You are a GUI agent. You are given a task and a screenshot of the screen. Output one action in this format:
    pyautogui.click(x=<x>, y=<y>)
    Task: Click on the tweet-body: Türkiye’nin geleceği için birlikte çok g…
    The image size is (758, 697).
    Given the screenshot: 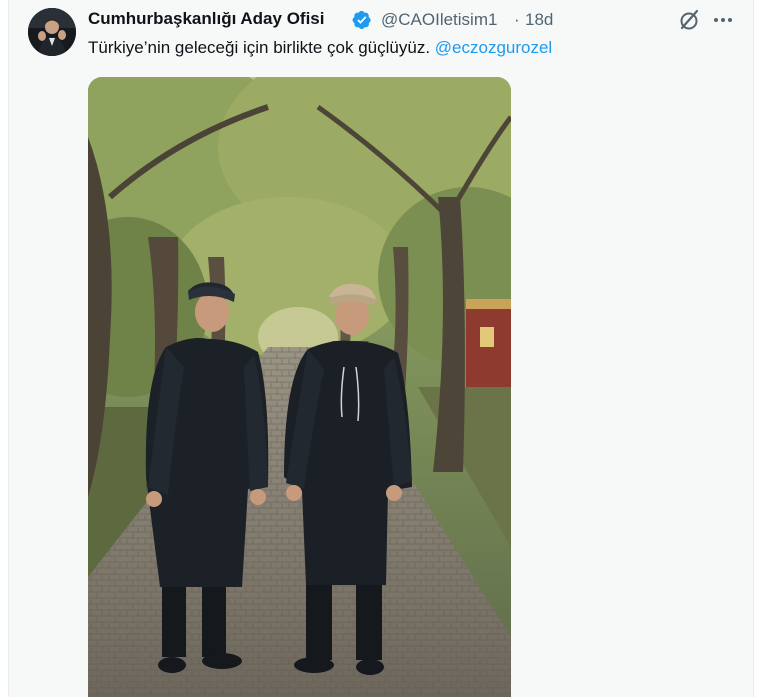 What is the action you would take?
    pyautogui.click(x=259, y=47)
    